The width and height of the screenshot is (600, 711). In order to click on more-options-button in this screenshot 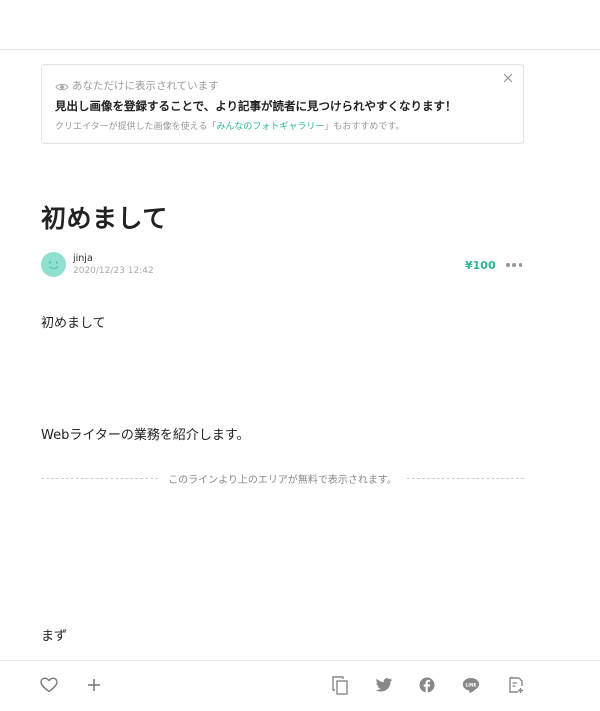, I will do `click(514, 265)`.